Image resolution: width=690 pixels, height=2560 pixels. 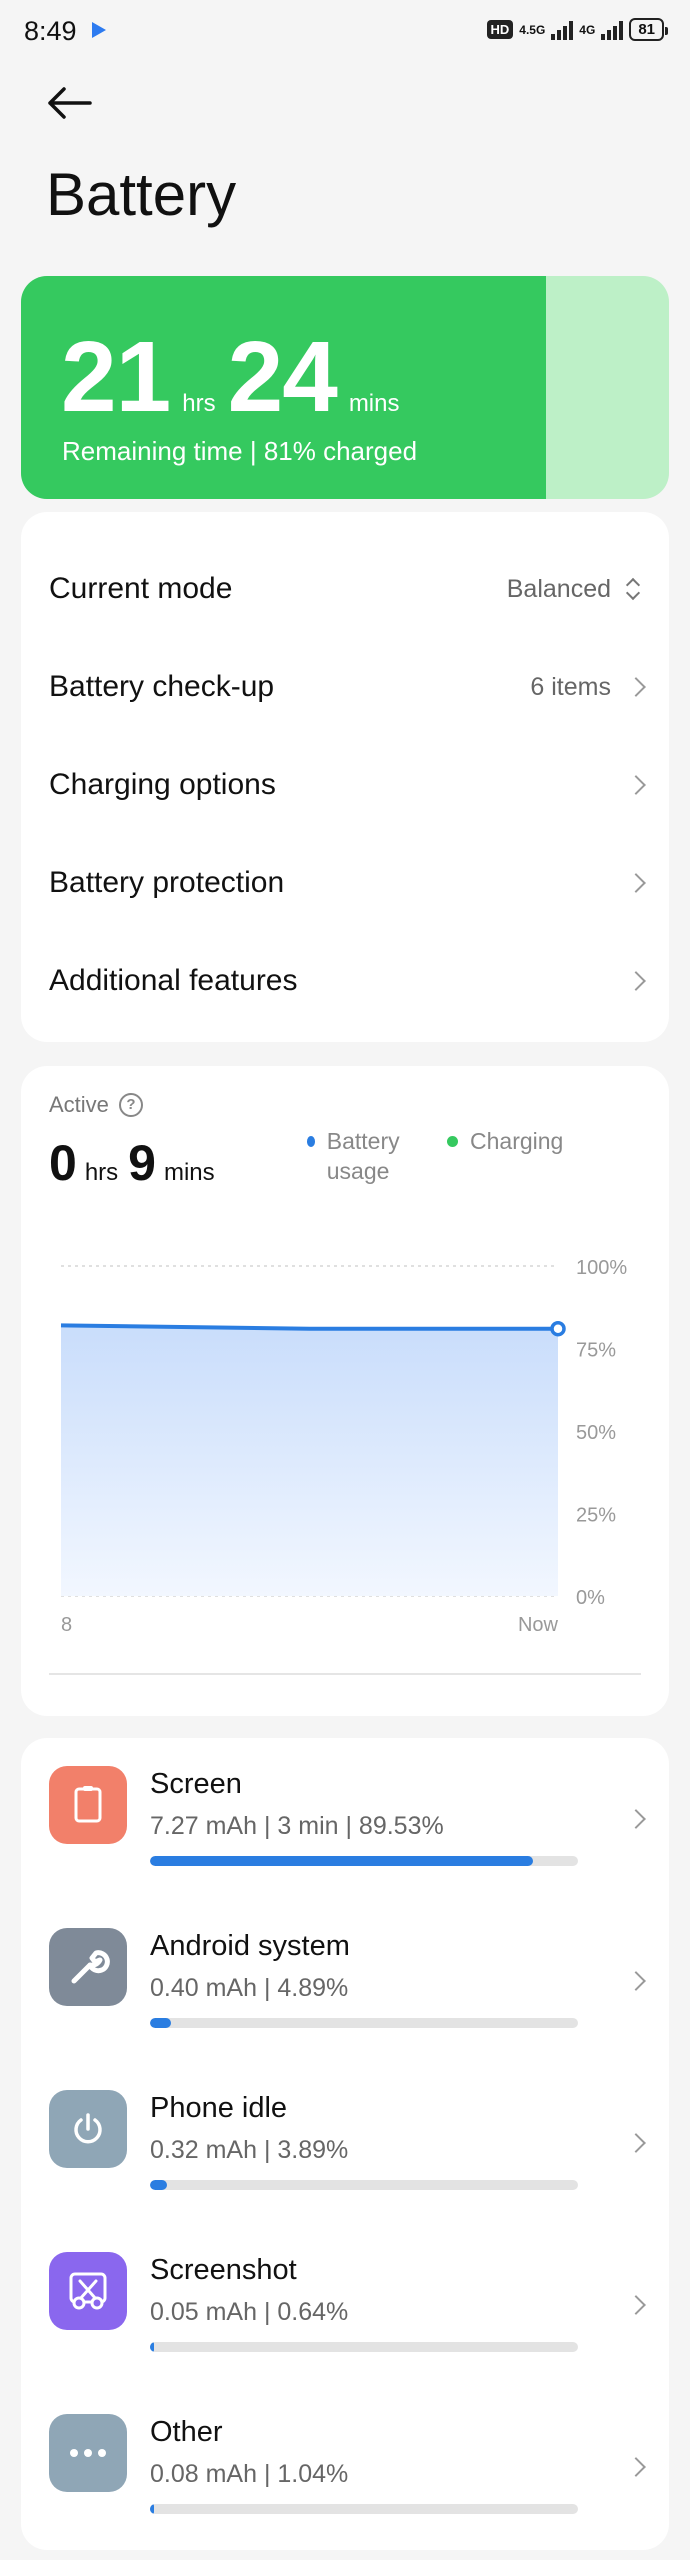 I want to click on checkup-count: 6 items, so click(x=570, y=686).